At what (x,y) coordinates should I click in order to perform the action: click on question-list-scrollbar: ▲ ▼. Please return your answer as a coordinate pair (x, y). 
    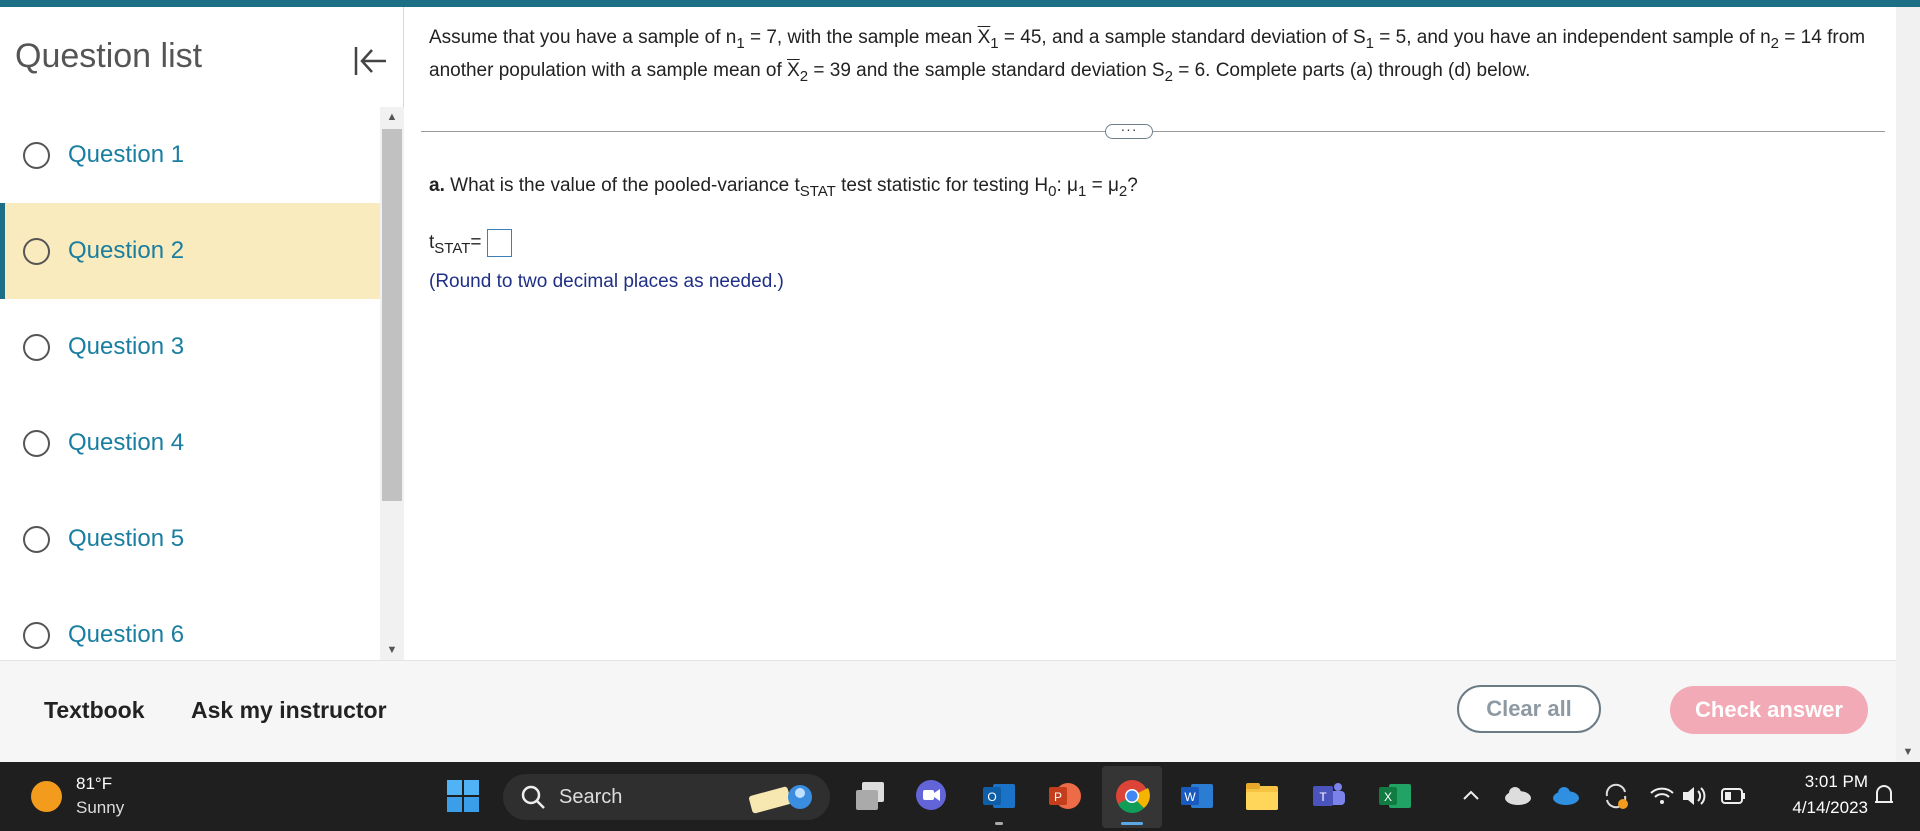
    Looking at the image, I should click on (392, 383).